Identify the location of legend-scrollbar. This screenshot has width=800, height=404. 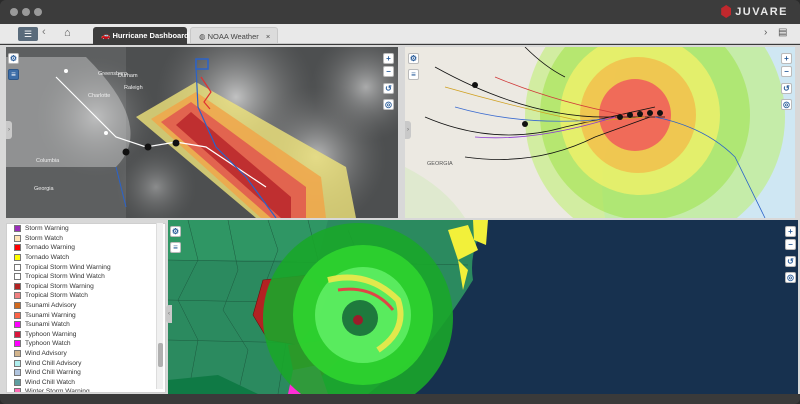
(159, 306).